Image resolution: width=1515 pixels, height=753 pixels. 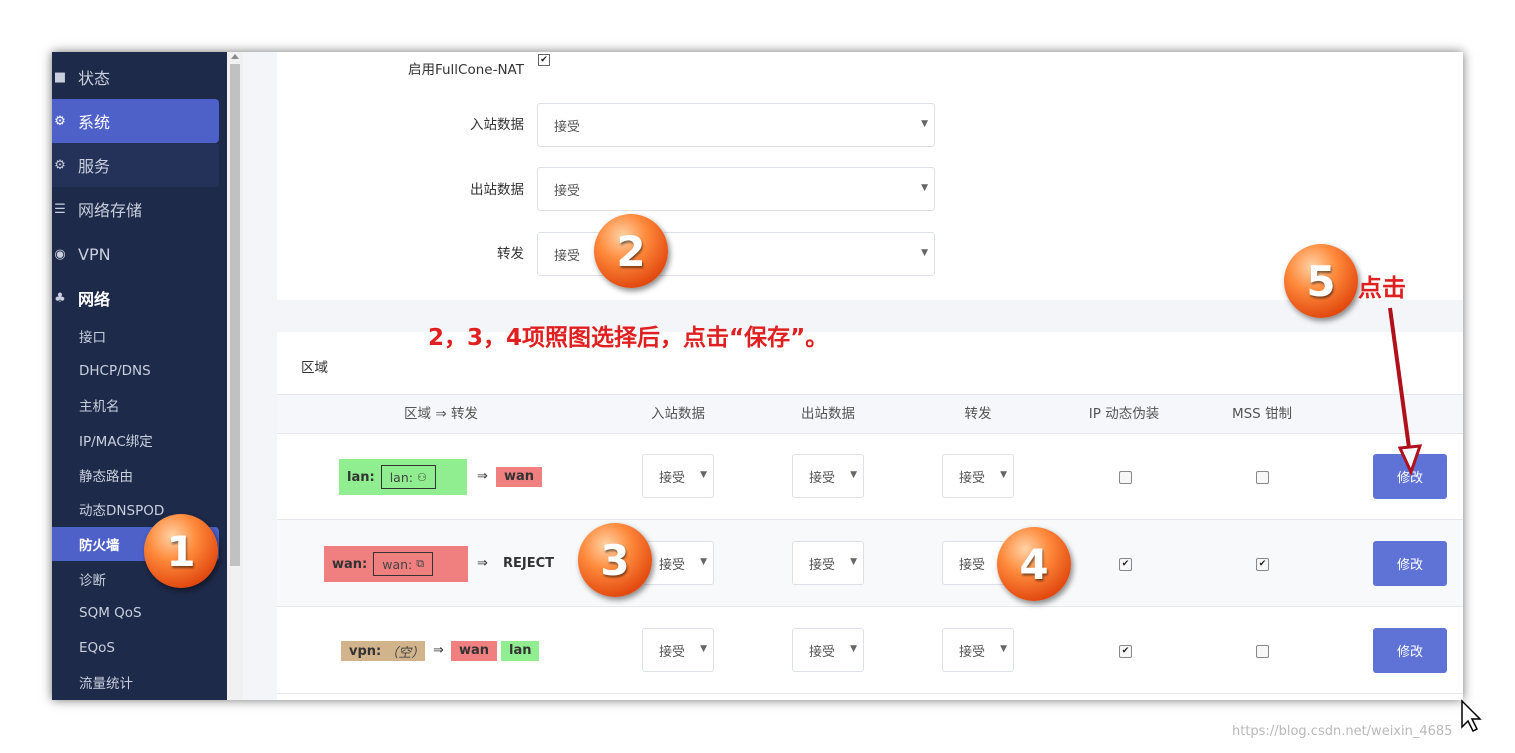 What do you see at coordinates (60, 254) in the screenshot?
I see `globe-icon: ◉` at bounding box center [60, 254].